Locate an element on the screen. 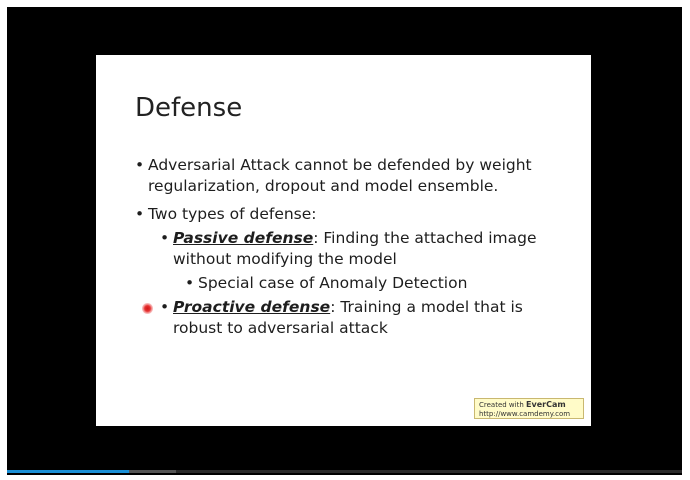 This screenshot has height=480, width=690. watermark-prefix: Created with is located at coordinates (503, 405).